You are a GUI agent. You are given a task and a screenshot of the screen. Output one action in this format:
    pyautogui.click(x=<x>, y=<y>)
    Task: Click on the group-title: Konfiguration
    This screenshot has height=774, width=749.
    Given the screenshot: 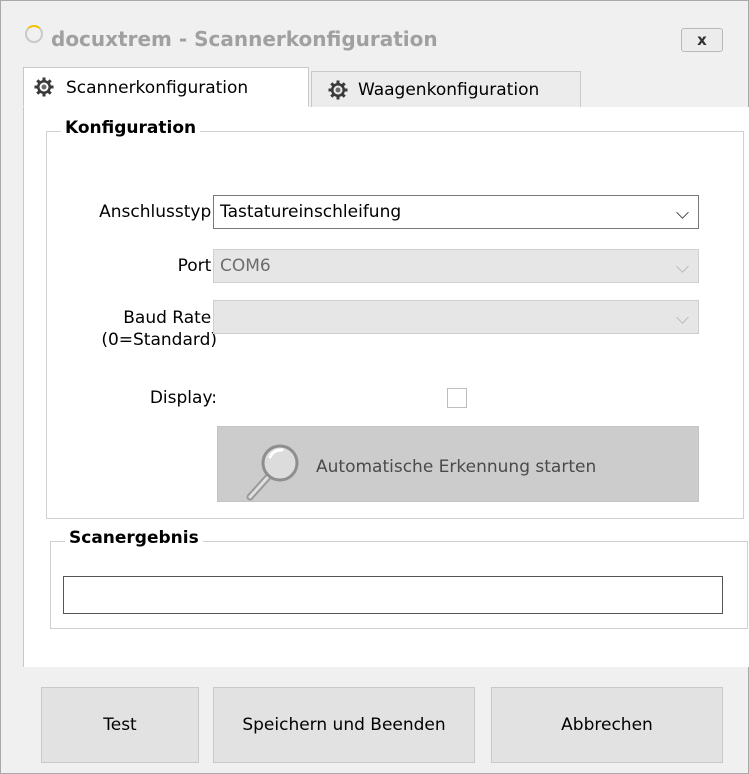 What is the action you would take?
    pyautogui.click(x=131, y=128)
    